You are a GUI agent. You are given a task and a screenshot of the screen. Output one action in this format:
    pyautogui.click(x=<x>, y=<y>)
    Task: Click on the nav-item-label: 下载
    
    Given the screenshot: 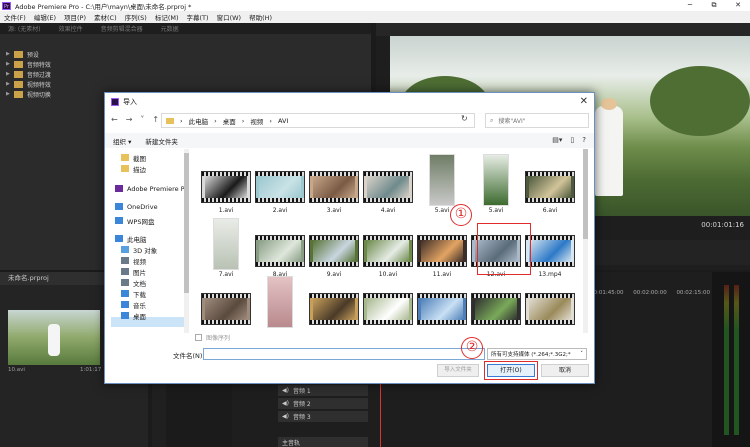 What is the action you would take?
    pyautogui.click(x=139, y=294)
    